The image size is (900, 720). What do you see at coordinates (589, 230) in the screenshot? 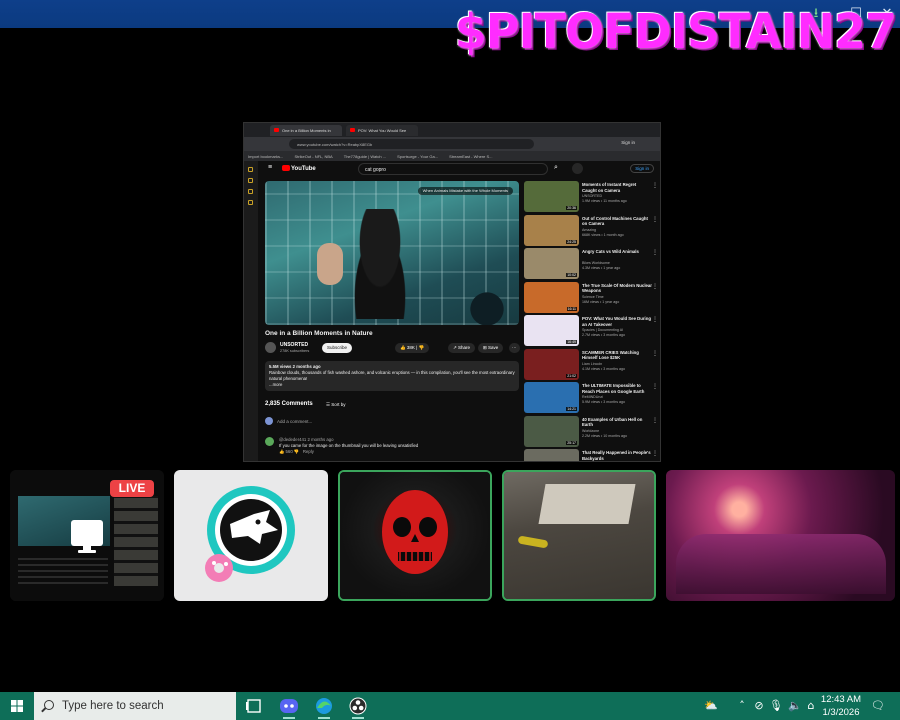
I see `recommendation-channel: Amazing` at bounding box center [589, 230].